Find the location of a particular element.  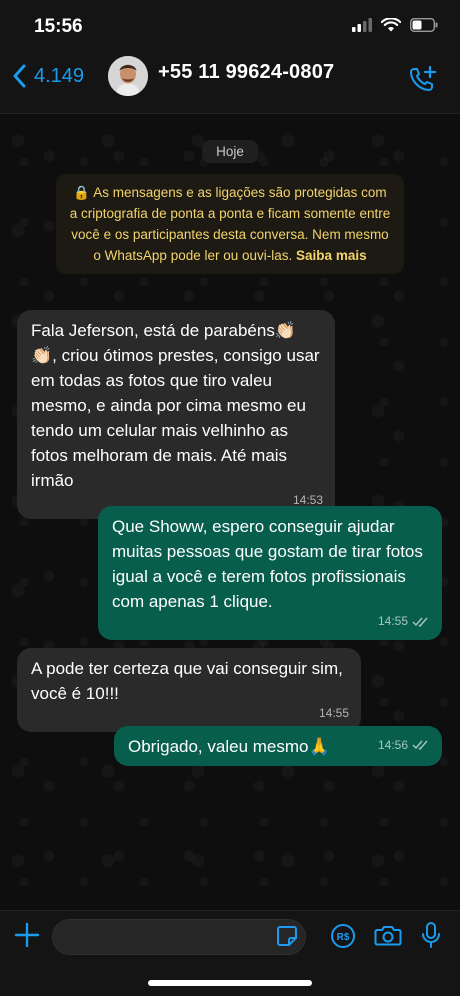

avatar-image is located at coordinates (128, 76).